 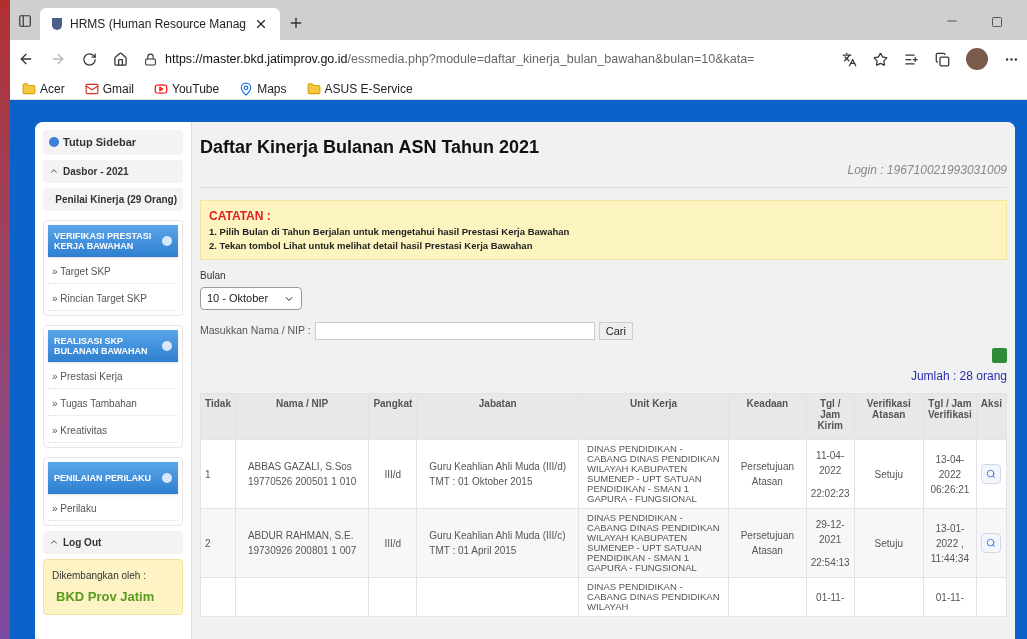 What do you see at coordinates (498, 536) in the screenshot?
I see `position-title: Guru Keahlian Ahli Muda (III/c)` at bounding box center [498, 536].